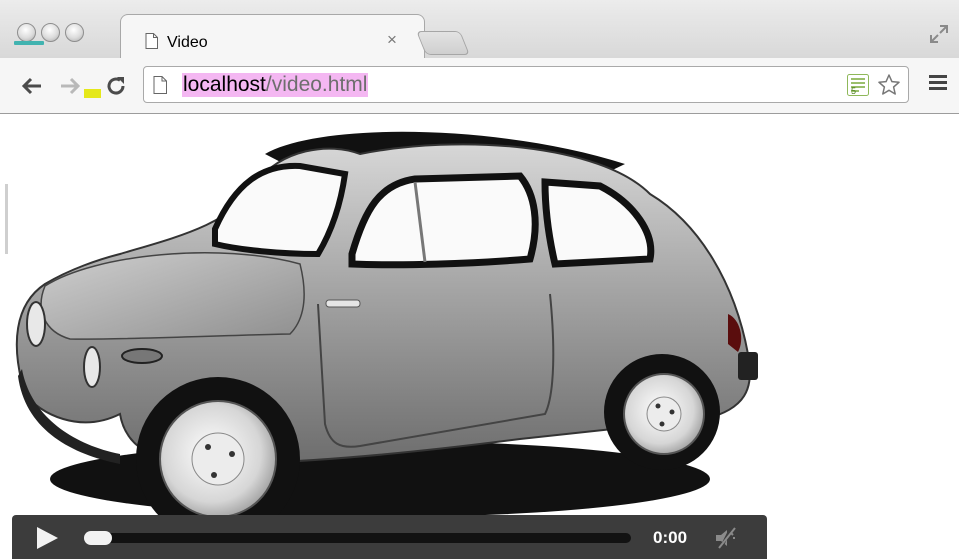 This screenshot has height=559, width=959. What do you see at coordinates (98, 538) in the screenshot?
I see `seek-thumb` at bounding box center [98, 538].